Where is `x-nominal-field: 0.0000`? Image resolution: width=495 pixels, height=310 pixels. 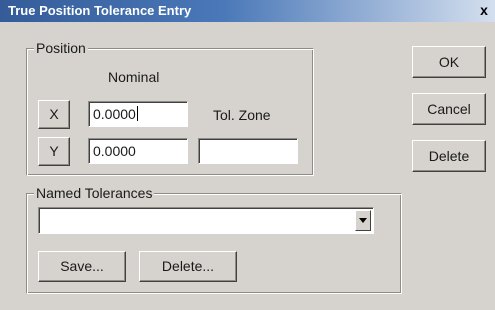
x-nominal-field: 0.0000 is located at coordinates (138, 114).